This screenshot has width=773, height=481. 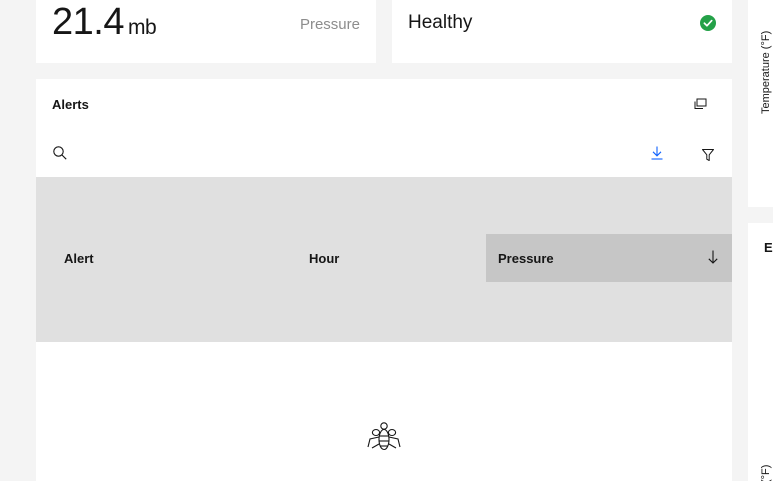 I want to click on column-header-alert-label: Alert, so click(x=79, y=258).